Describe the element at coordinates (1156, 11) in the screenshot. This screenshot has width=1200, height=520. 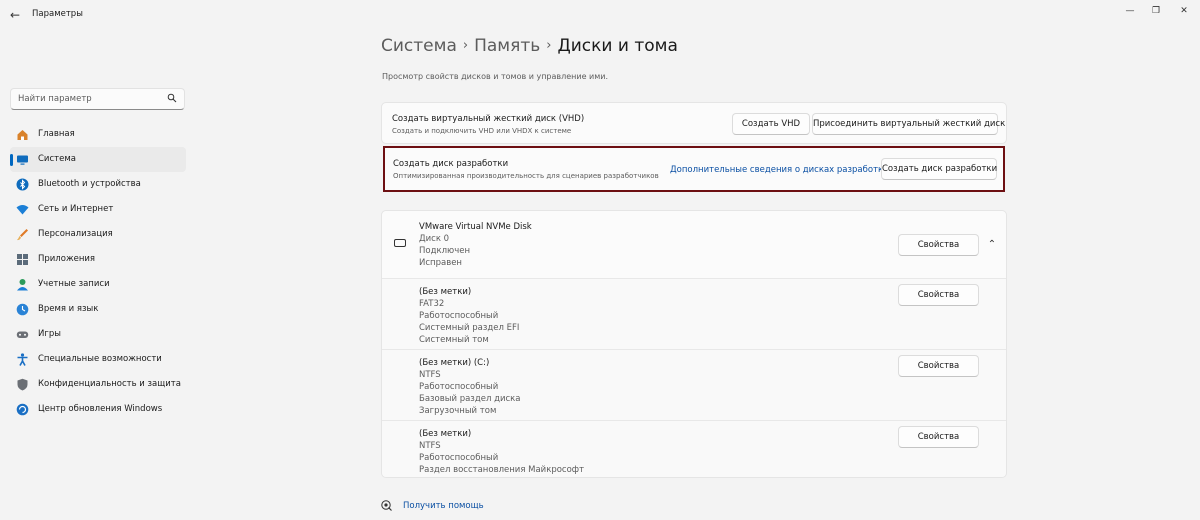
I see `maximize-button: ❐` at that location.